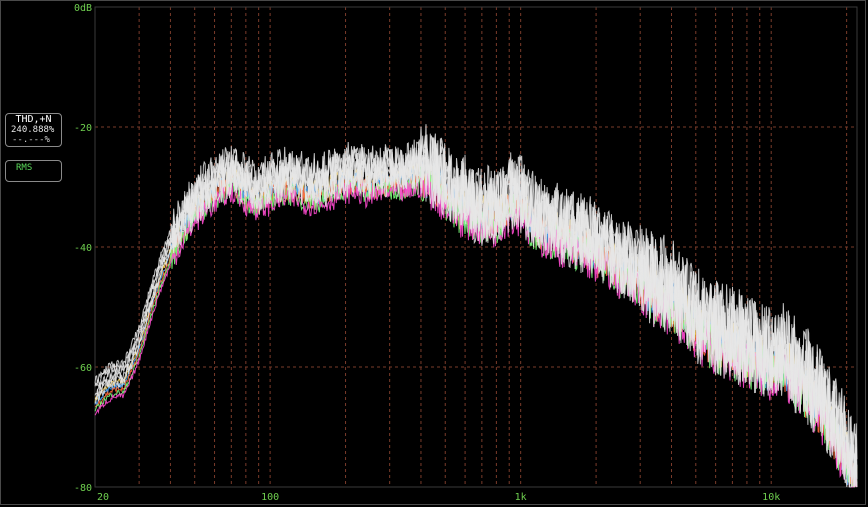 This screenshot has width=868, height=507. What do you see at coordinates (33, 119) in the screenshot?
I see `thd-title: THD,+N` at bounding box center [33, 119].